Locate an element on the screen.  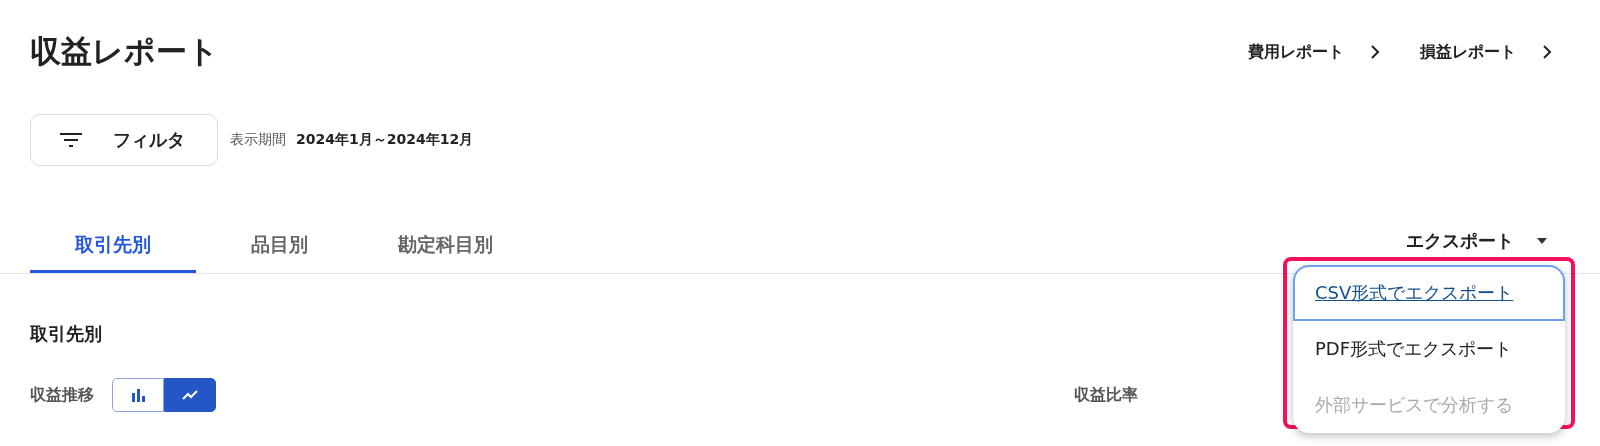
line-chart-toggle is located at coordinates (190, 395).